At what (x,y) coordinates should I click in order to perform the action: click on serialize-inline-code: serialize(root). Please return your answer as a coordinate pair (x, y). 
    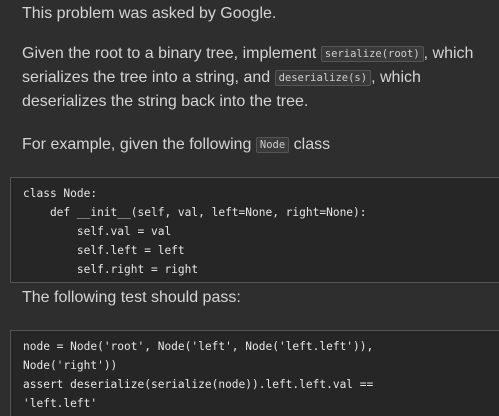
    Looking at the image, I should click on (372, 54).